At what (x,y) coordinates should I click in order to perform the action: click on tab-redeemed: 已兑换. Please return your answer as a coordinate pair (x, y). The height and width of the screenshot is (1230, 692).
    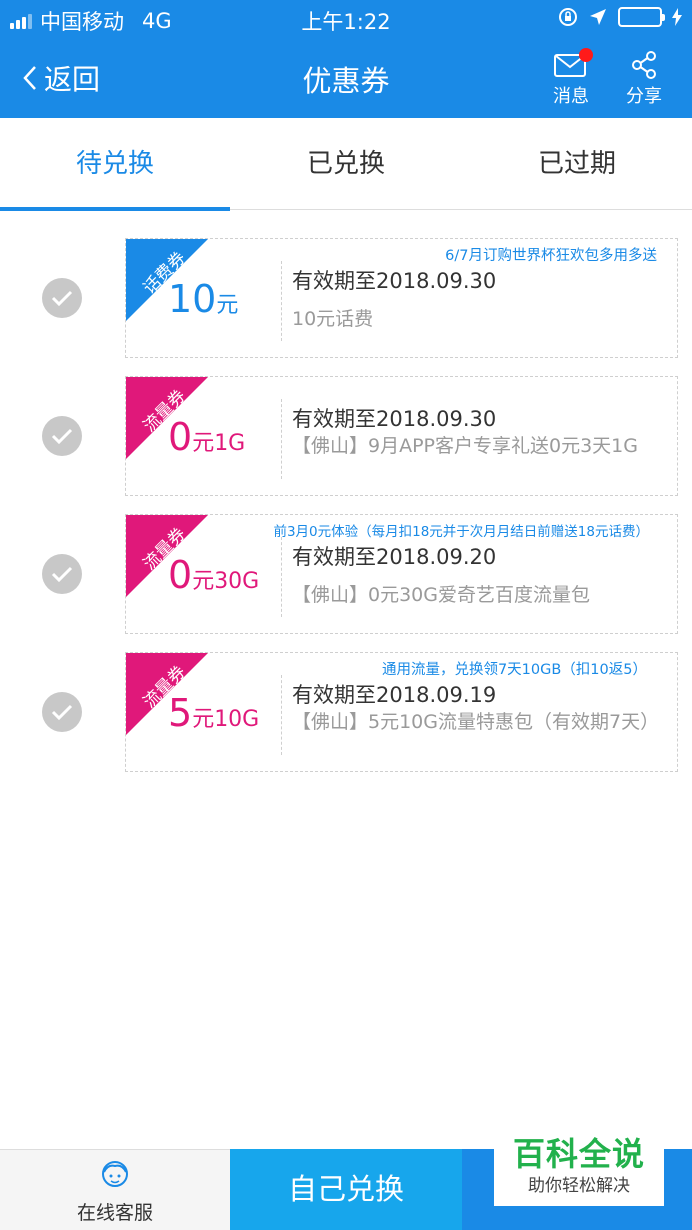
    Looking at the image, I should click on (346, 164).